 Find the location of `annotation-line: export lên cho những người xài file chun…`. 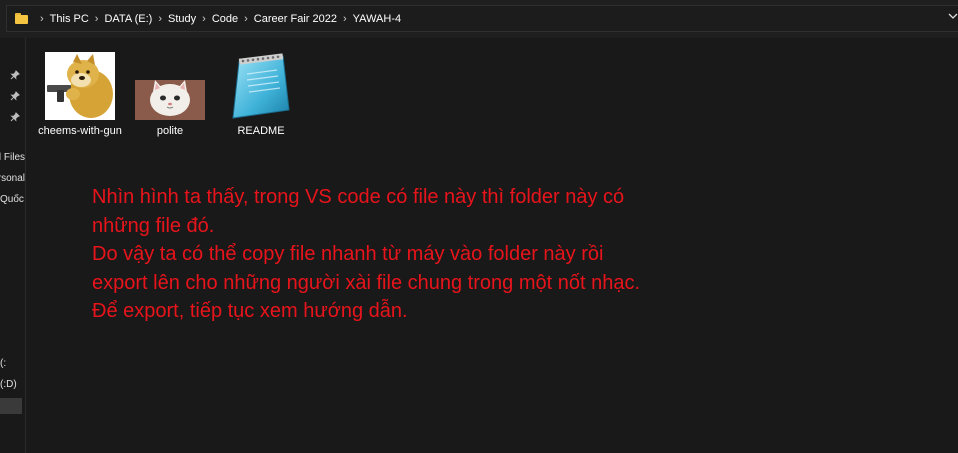

annotation-line: export lên cho những người xài file chun… is located at coordinates (366, 282).